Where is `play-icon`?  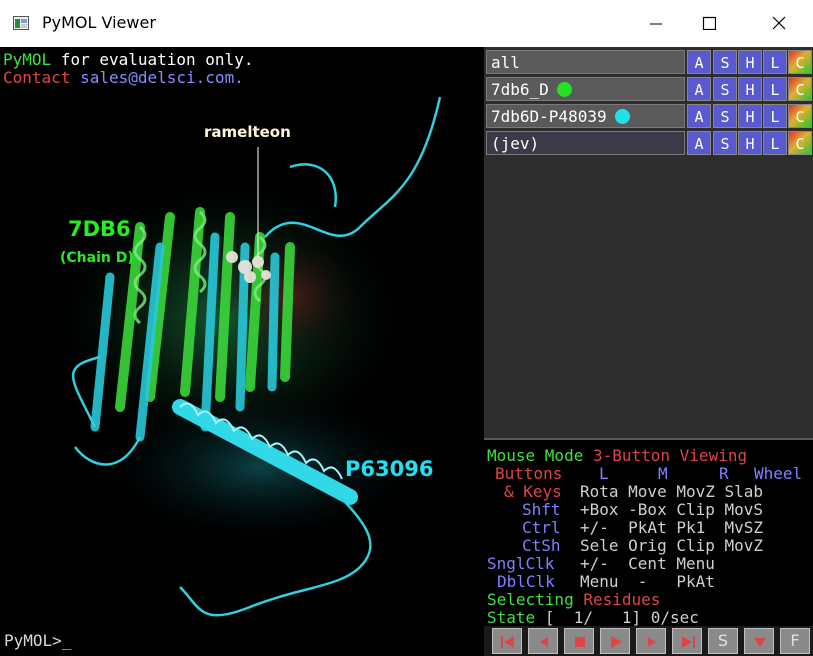 play-icon is located at coordinates (616, 642).